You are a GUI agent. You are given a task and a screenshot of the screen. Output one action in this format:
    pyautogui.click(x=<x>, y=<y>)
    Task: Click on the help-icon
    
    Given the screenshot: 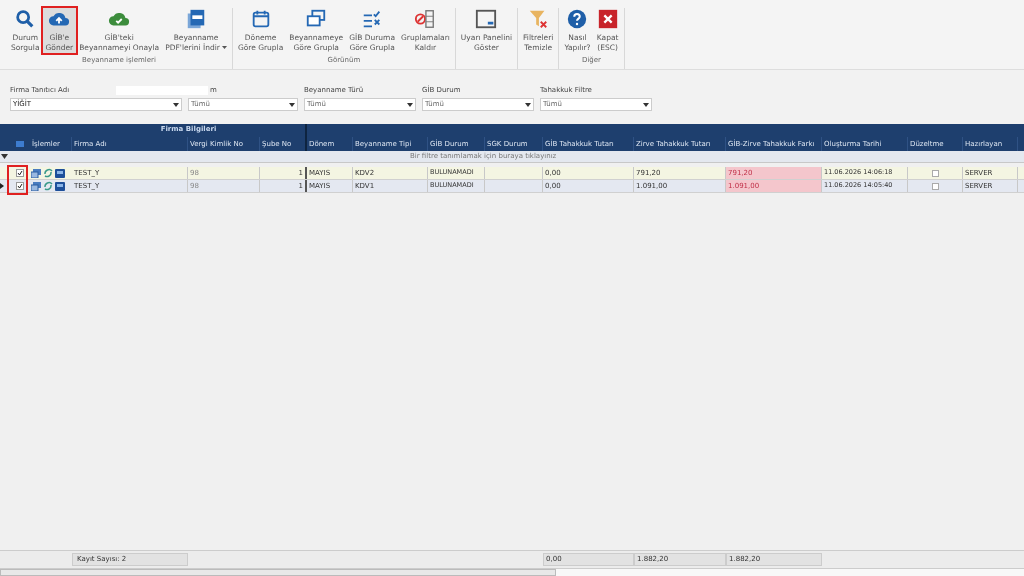 What is the action you would take?
    pyautogui.click(x=577, y=19)
    